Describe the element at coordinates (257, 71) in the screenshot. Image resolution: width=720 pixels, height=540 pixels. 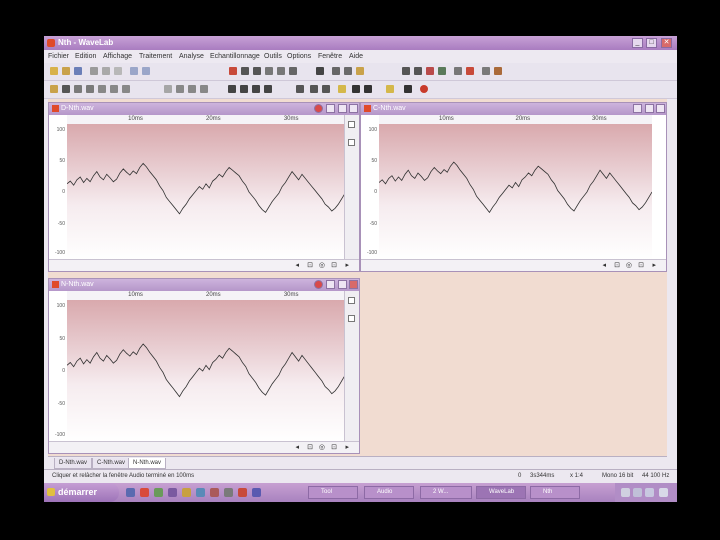
I see `split-view-icon` at that location.